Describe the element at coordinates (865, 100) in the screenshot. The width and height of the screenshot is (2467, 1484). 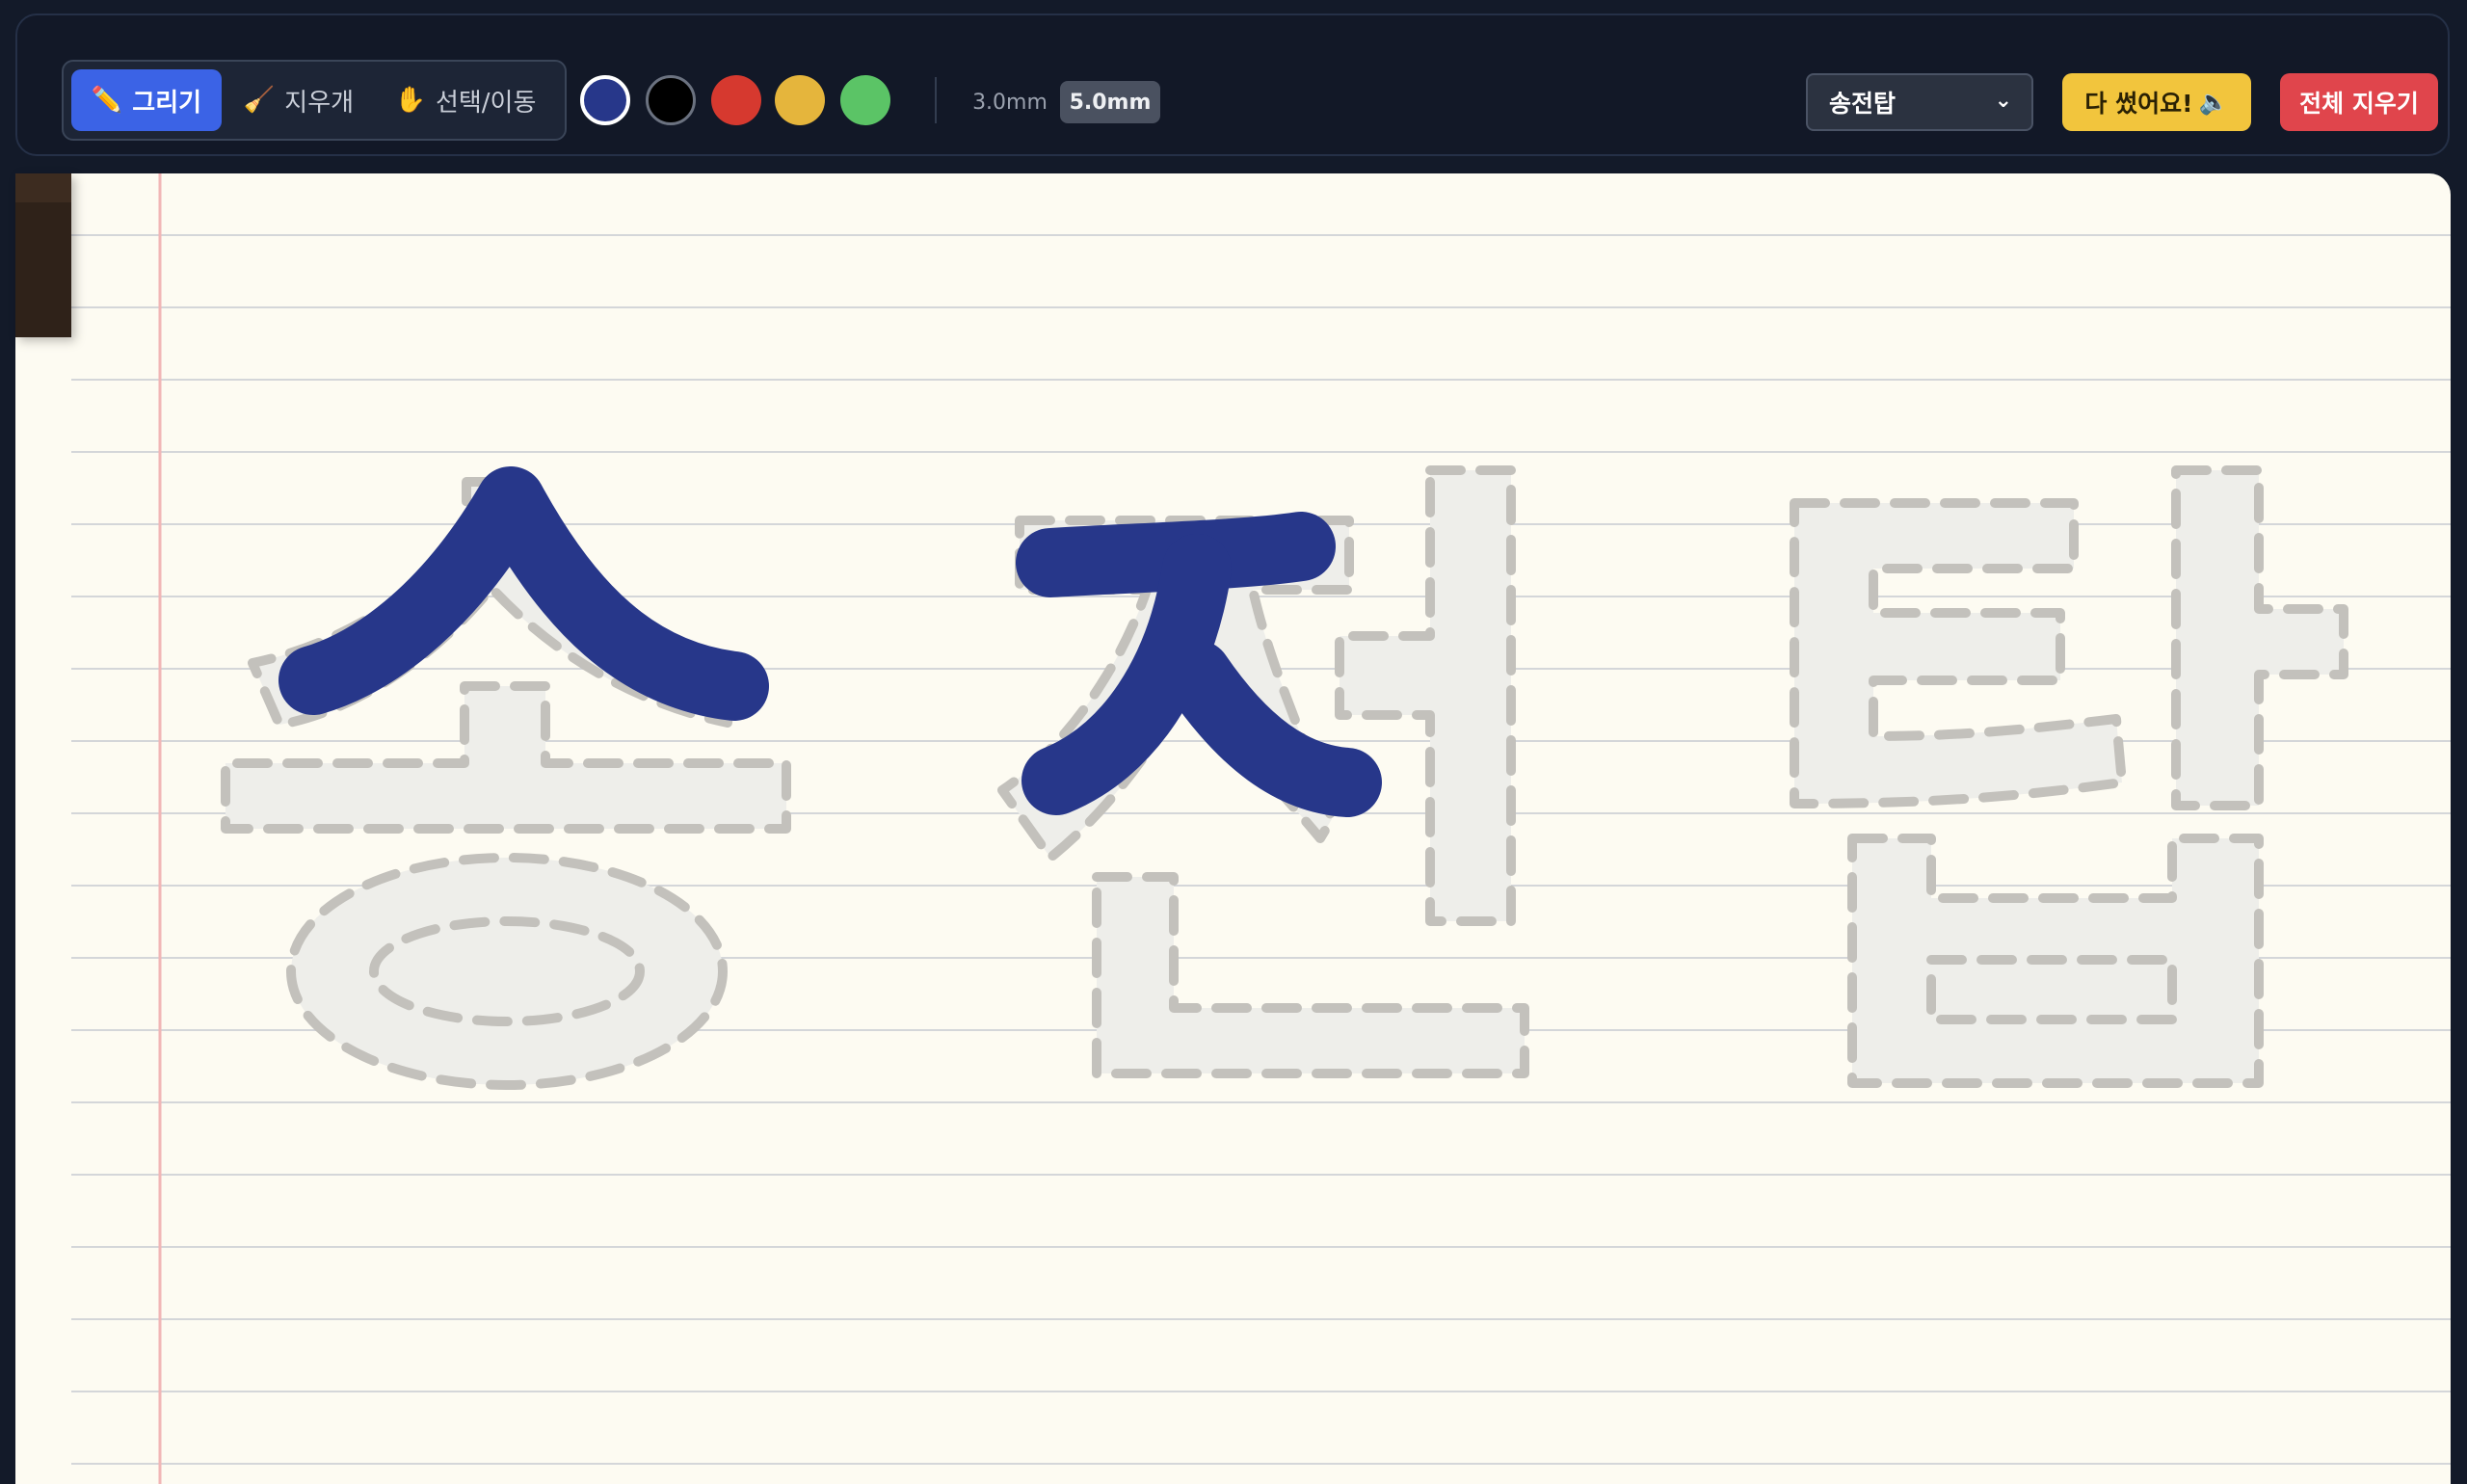
I see `color-green-swatch` at that location.